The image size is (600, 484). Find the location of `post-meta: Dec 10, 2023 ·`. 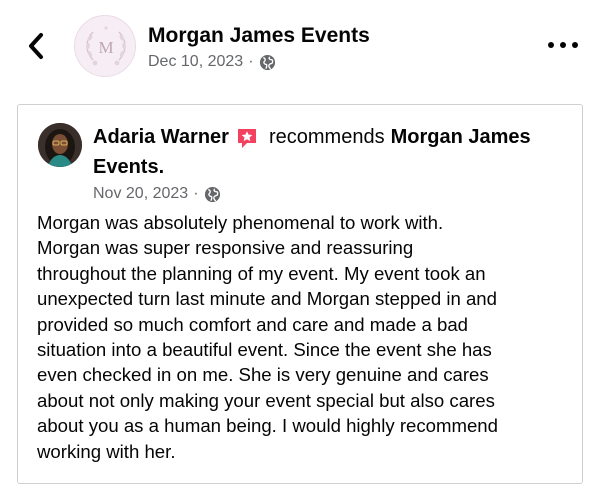

post-meta: Dec 10, 2023 · is located at coordinates (212, 62).